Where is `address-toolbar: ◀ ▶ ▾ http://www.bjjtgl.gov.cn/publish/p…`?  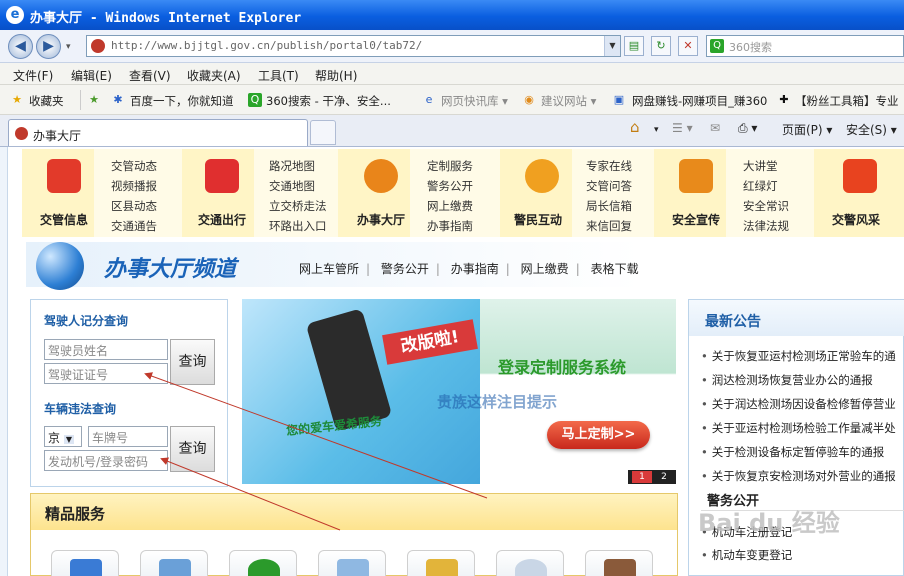
address-toolbar: ◀ ▶ ▾ http://www.bjjtgl.gov.cn/publish/p… is located at coordinates (452, 46).